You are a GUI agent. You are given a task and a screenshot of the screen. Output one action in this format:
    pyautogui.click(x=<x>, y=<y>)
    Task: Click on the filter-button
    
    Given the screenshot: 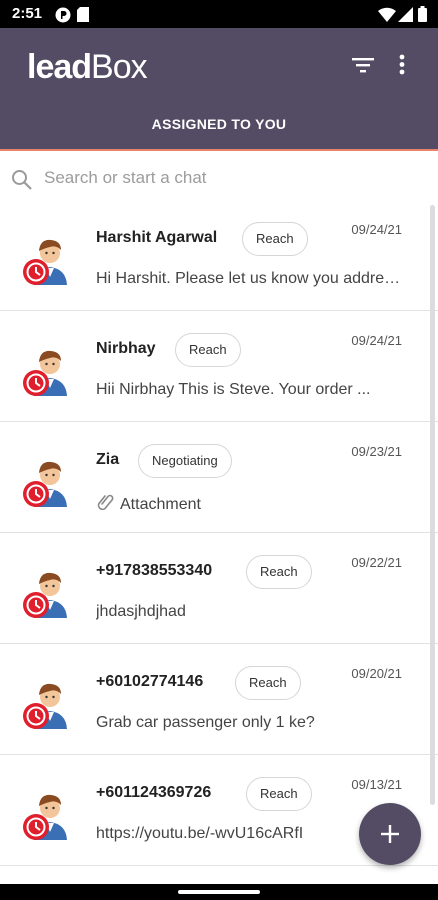 What is the action you would take?
    pyautogui.click(x=363, y=65)
    